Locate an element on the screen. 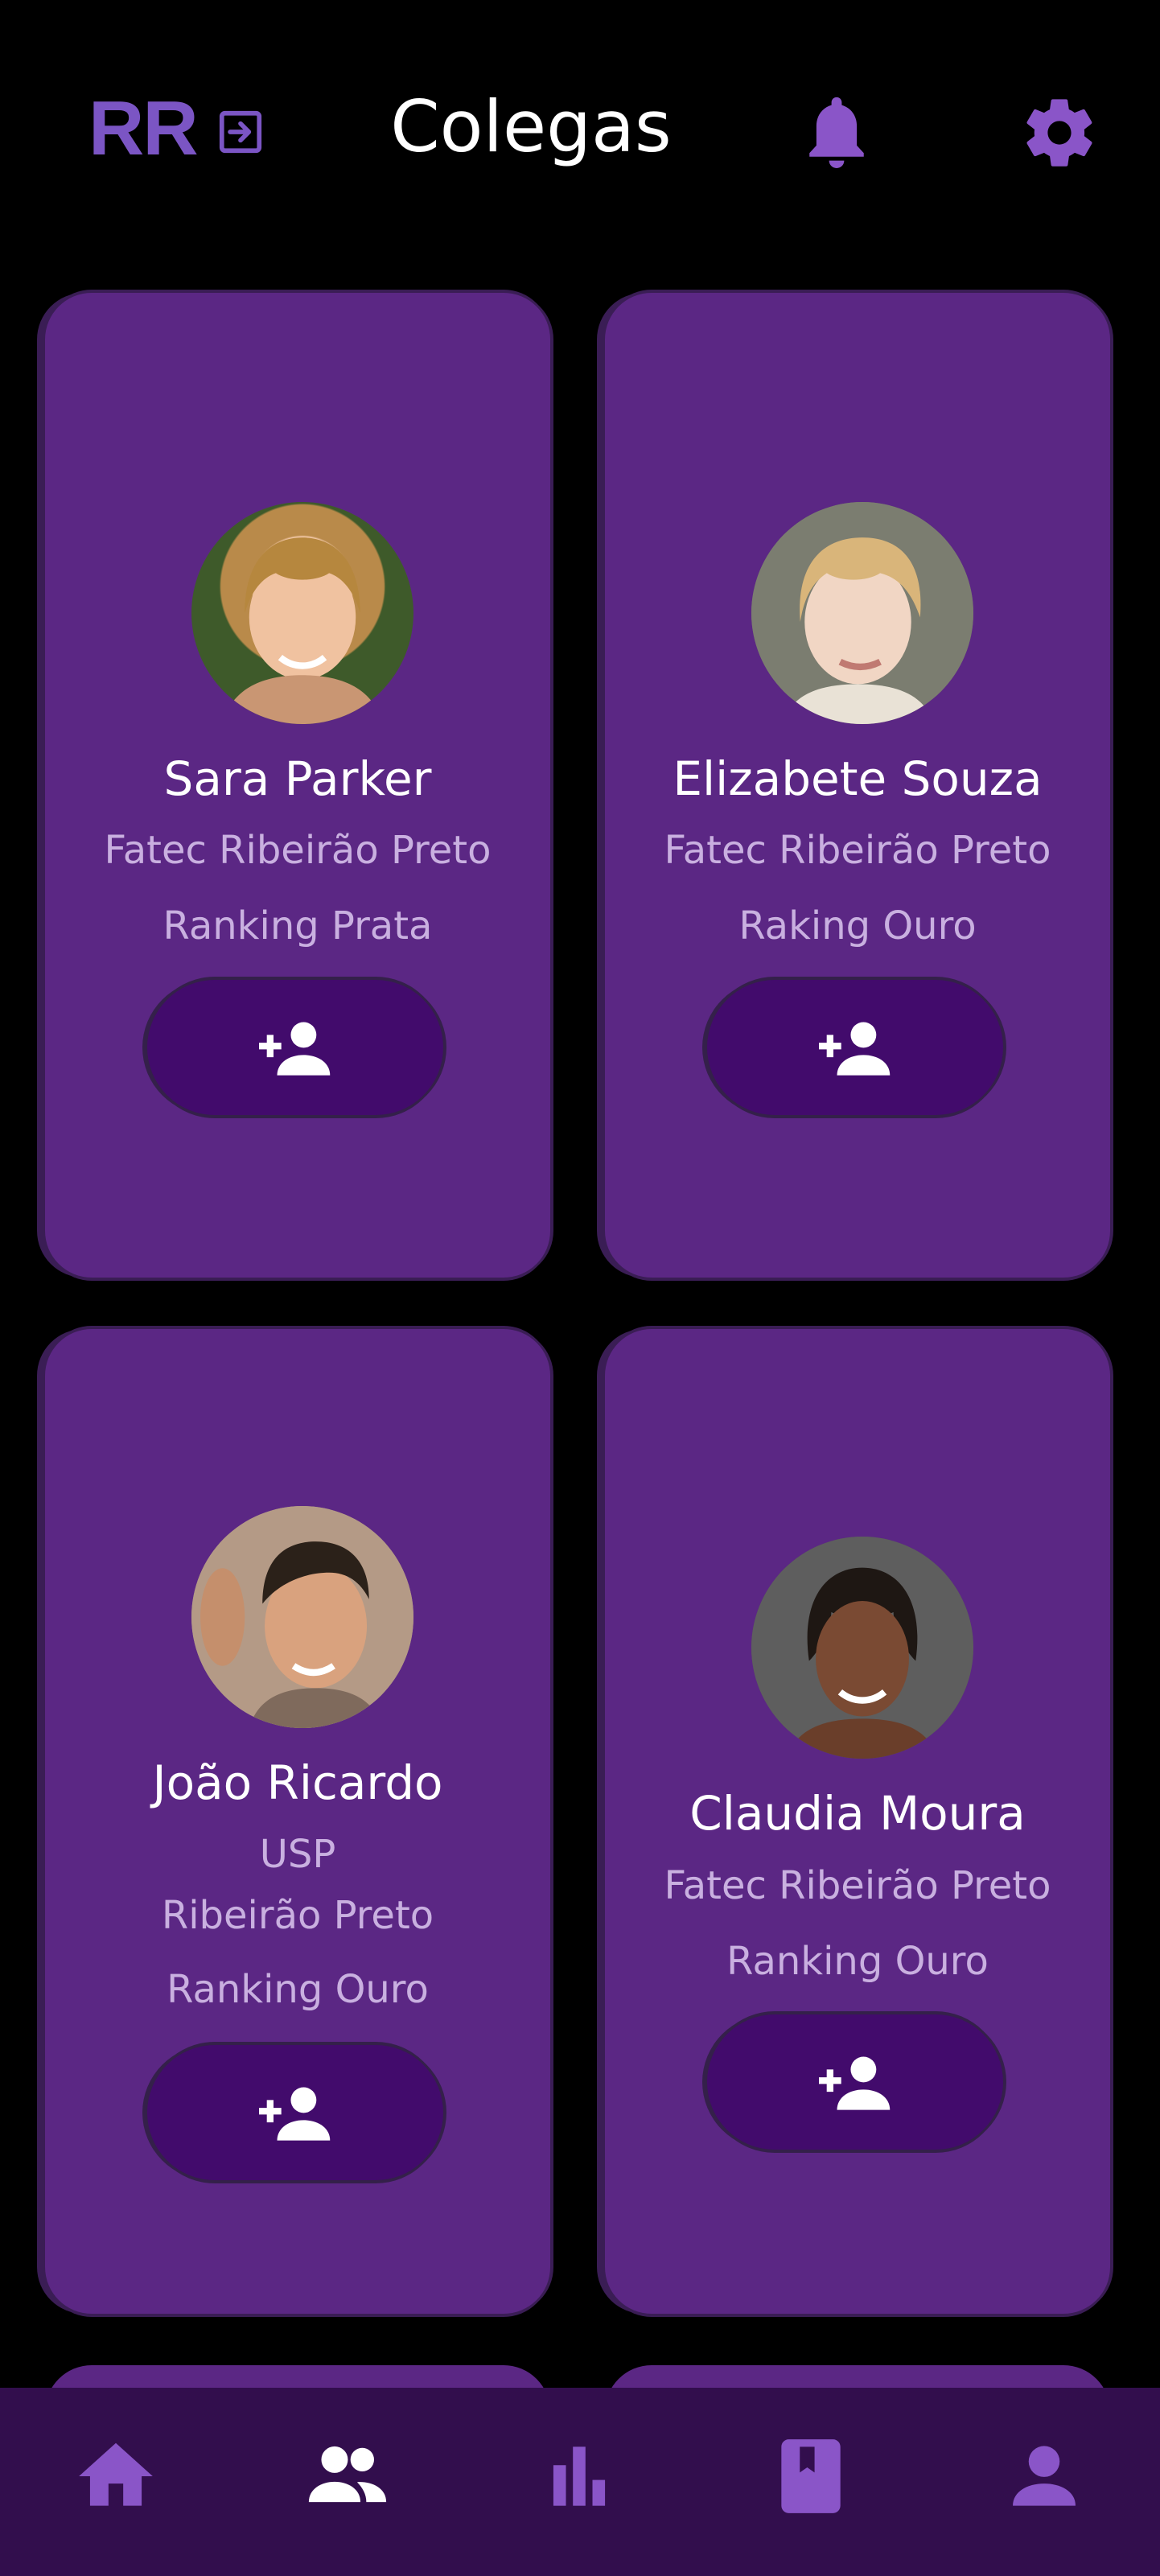 The image size is (1160, 2576). bookmark-book-icon is located at coordinates (811, 2476).